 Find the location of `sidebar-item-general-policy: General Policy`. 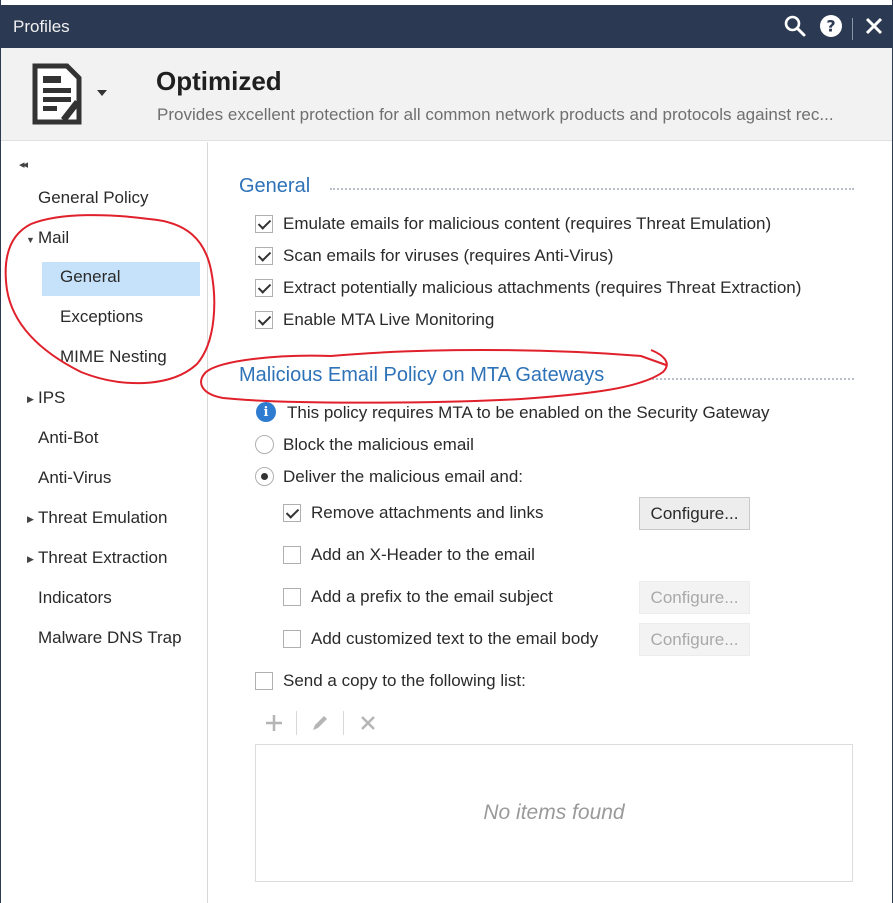

sidebar-item-general-policy: General Policy is located at coordinates (93, 198).